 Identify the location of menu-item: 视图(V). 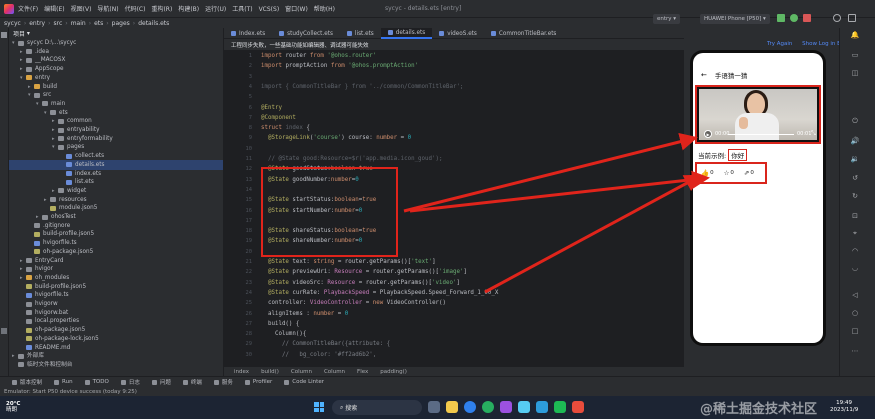
(81, 9).